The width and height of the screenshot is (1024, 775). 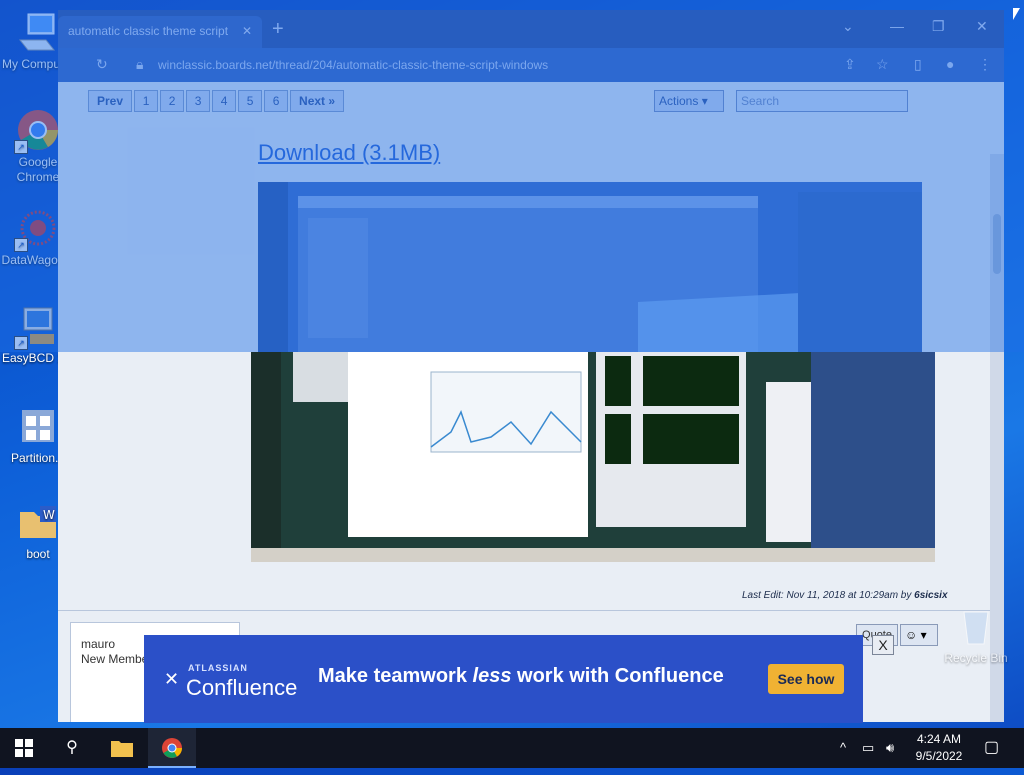 What do you see at coordinates (982, 26) in the screenshot?
I see `close-window-icon: ✕` at bounding box center [982, 26].